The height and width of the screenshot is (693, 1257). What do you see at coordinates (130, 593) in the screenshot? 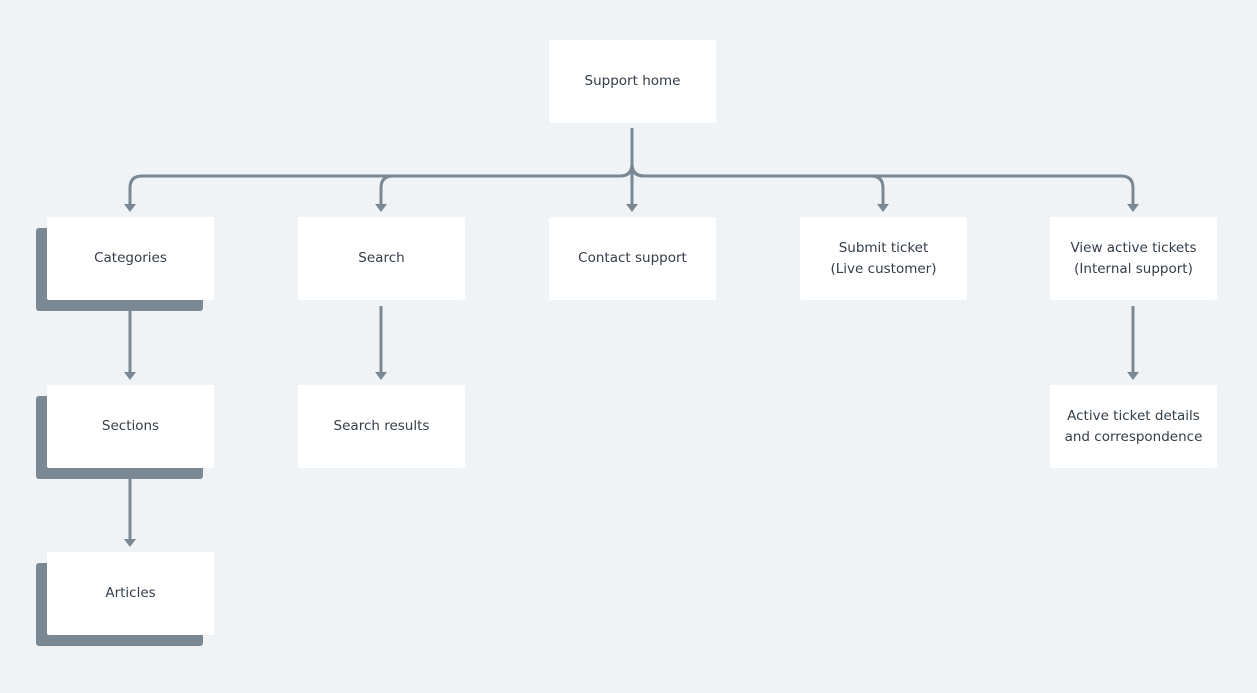
I see `node-articles: Articles` at bounding box center [130, 593].